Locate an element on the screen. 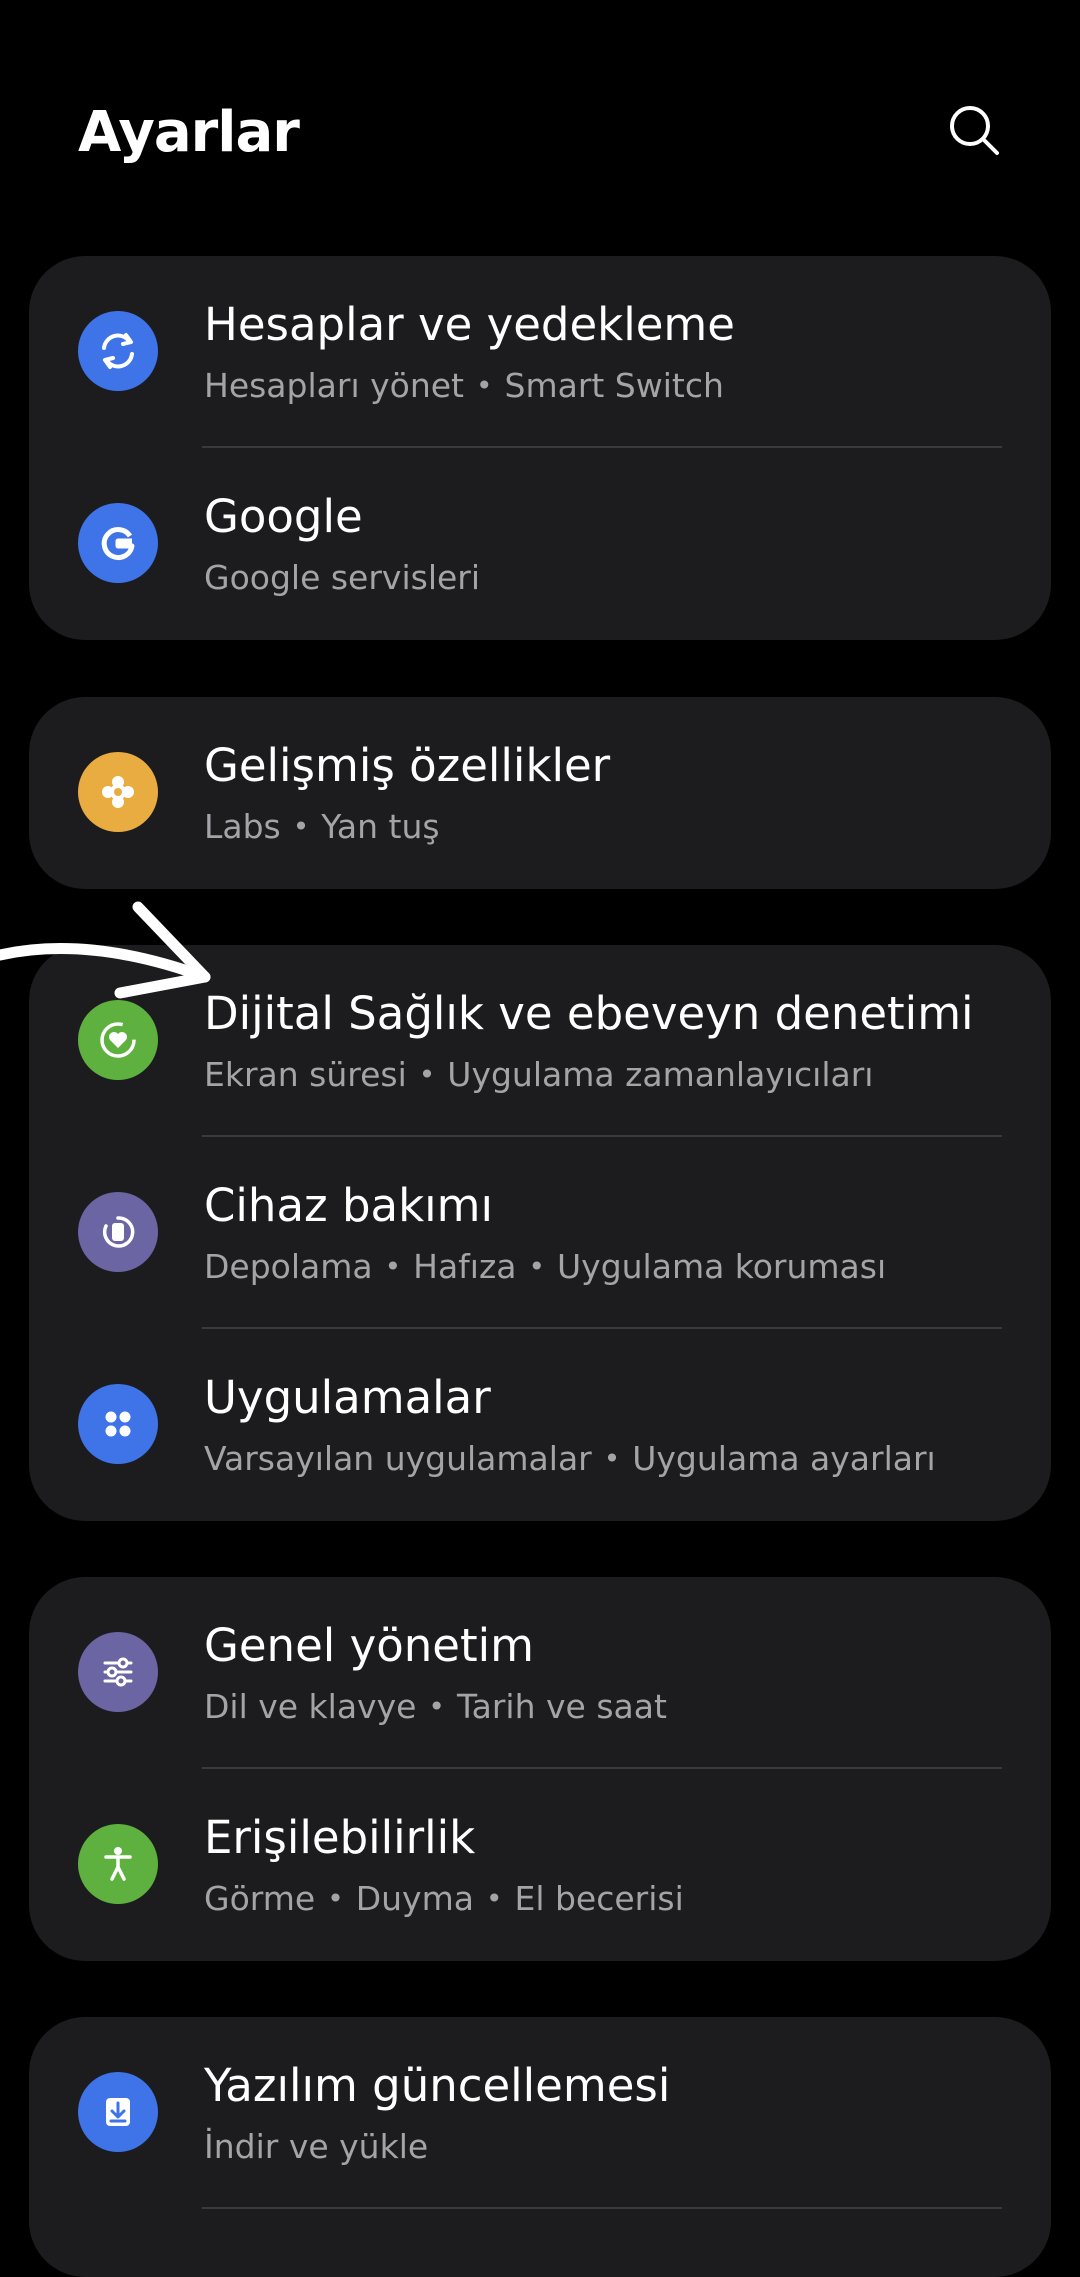  sub-label: Dil ve klavye is located at coordinates (310, 1706).